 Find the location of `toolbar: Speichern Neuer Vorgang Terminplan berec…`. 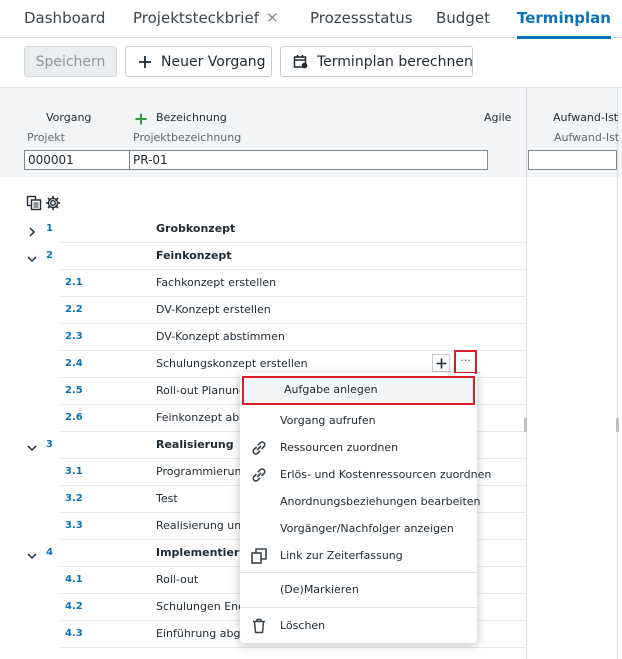

toolbar: Speichern Neuer Vorgang Terminplan berec… is located at coordinates (311, 62).